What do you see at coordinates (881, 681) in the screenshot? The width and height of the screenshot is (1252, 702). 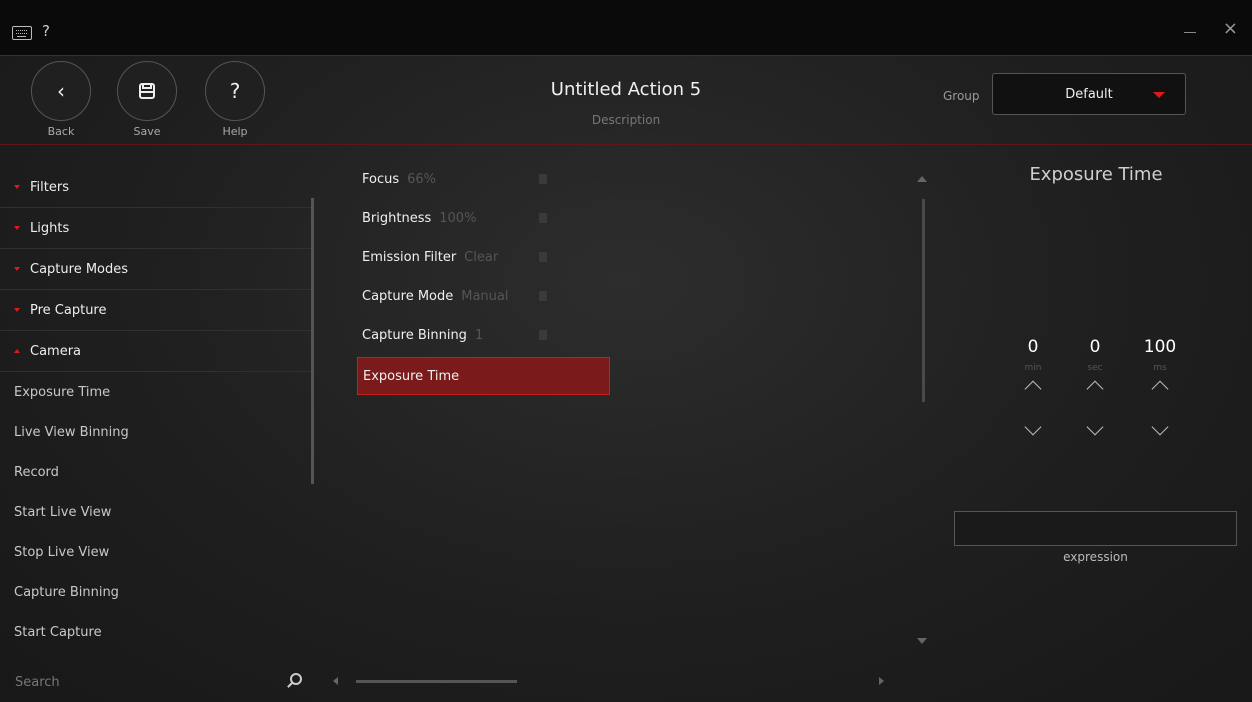 I see `scroll-right-arrow` at bounding box center [881, 681].